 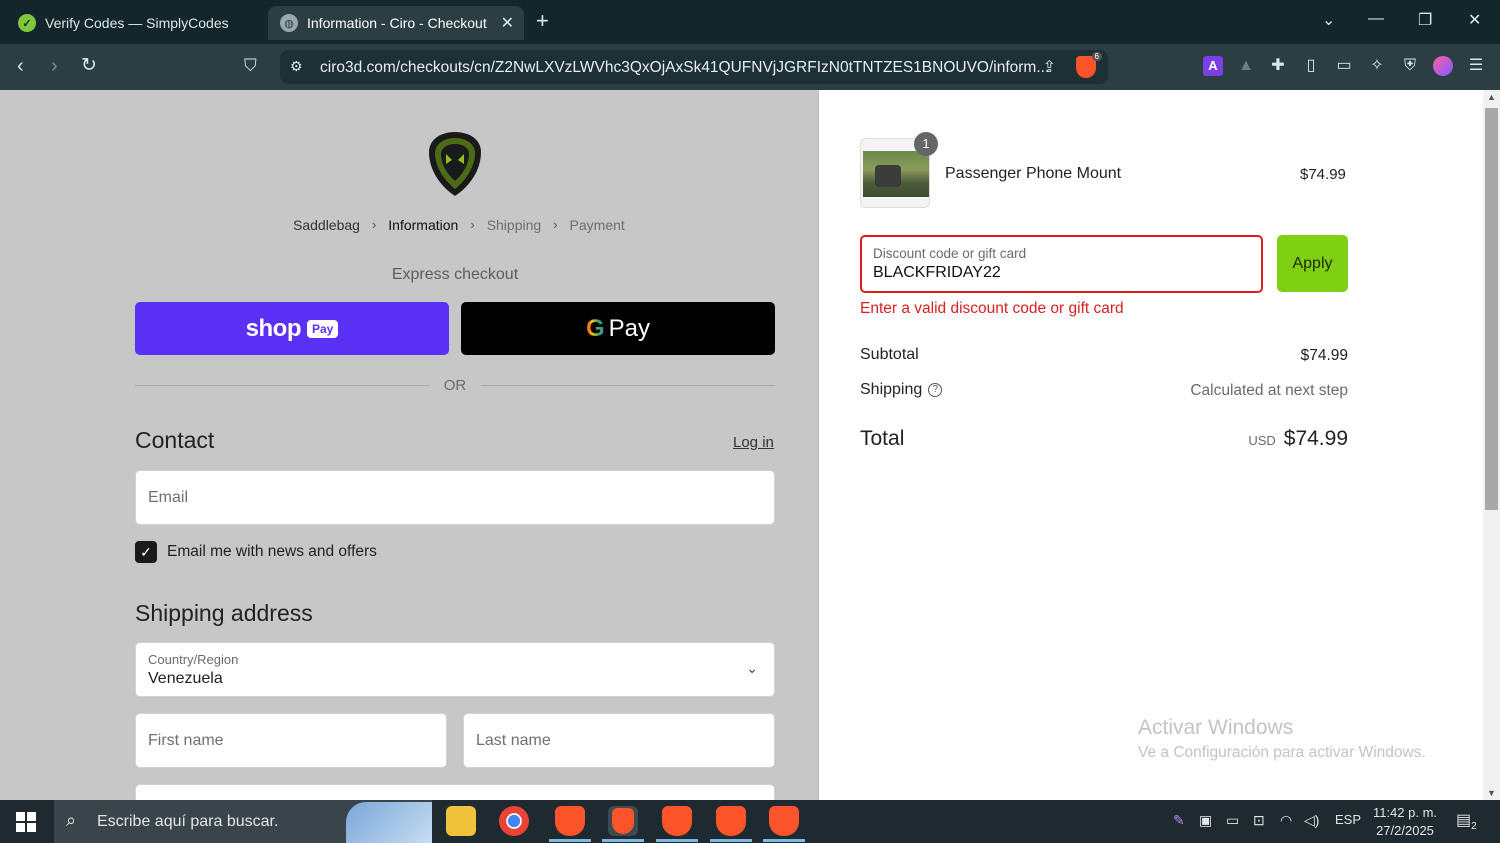 What do you see at coordinates (273, 328) in the screenshot?
I see `shop-pay-wordmark: shop` at bounding box center [273, 328].